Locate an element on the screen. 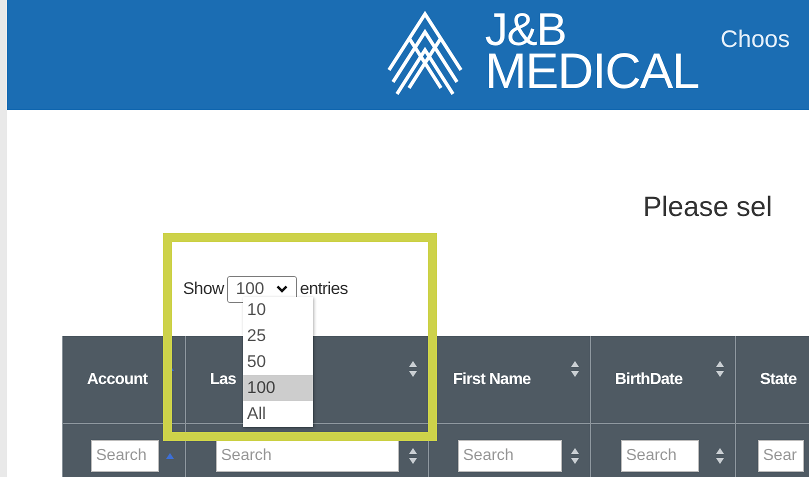  column-header: First Name is located at coordinates (492, 380).